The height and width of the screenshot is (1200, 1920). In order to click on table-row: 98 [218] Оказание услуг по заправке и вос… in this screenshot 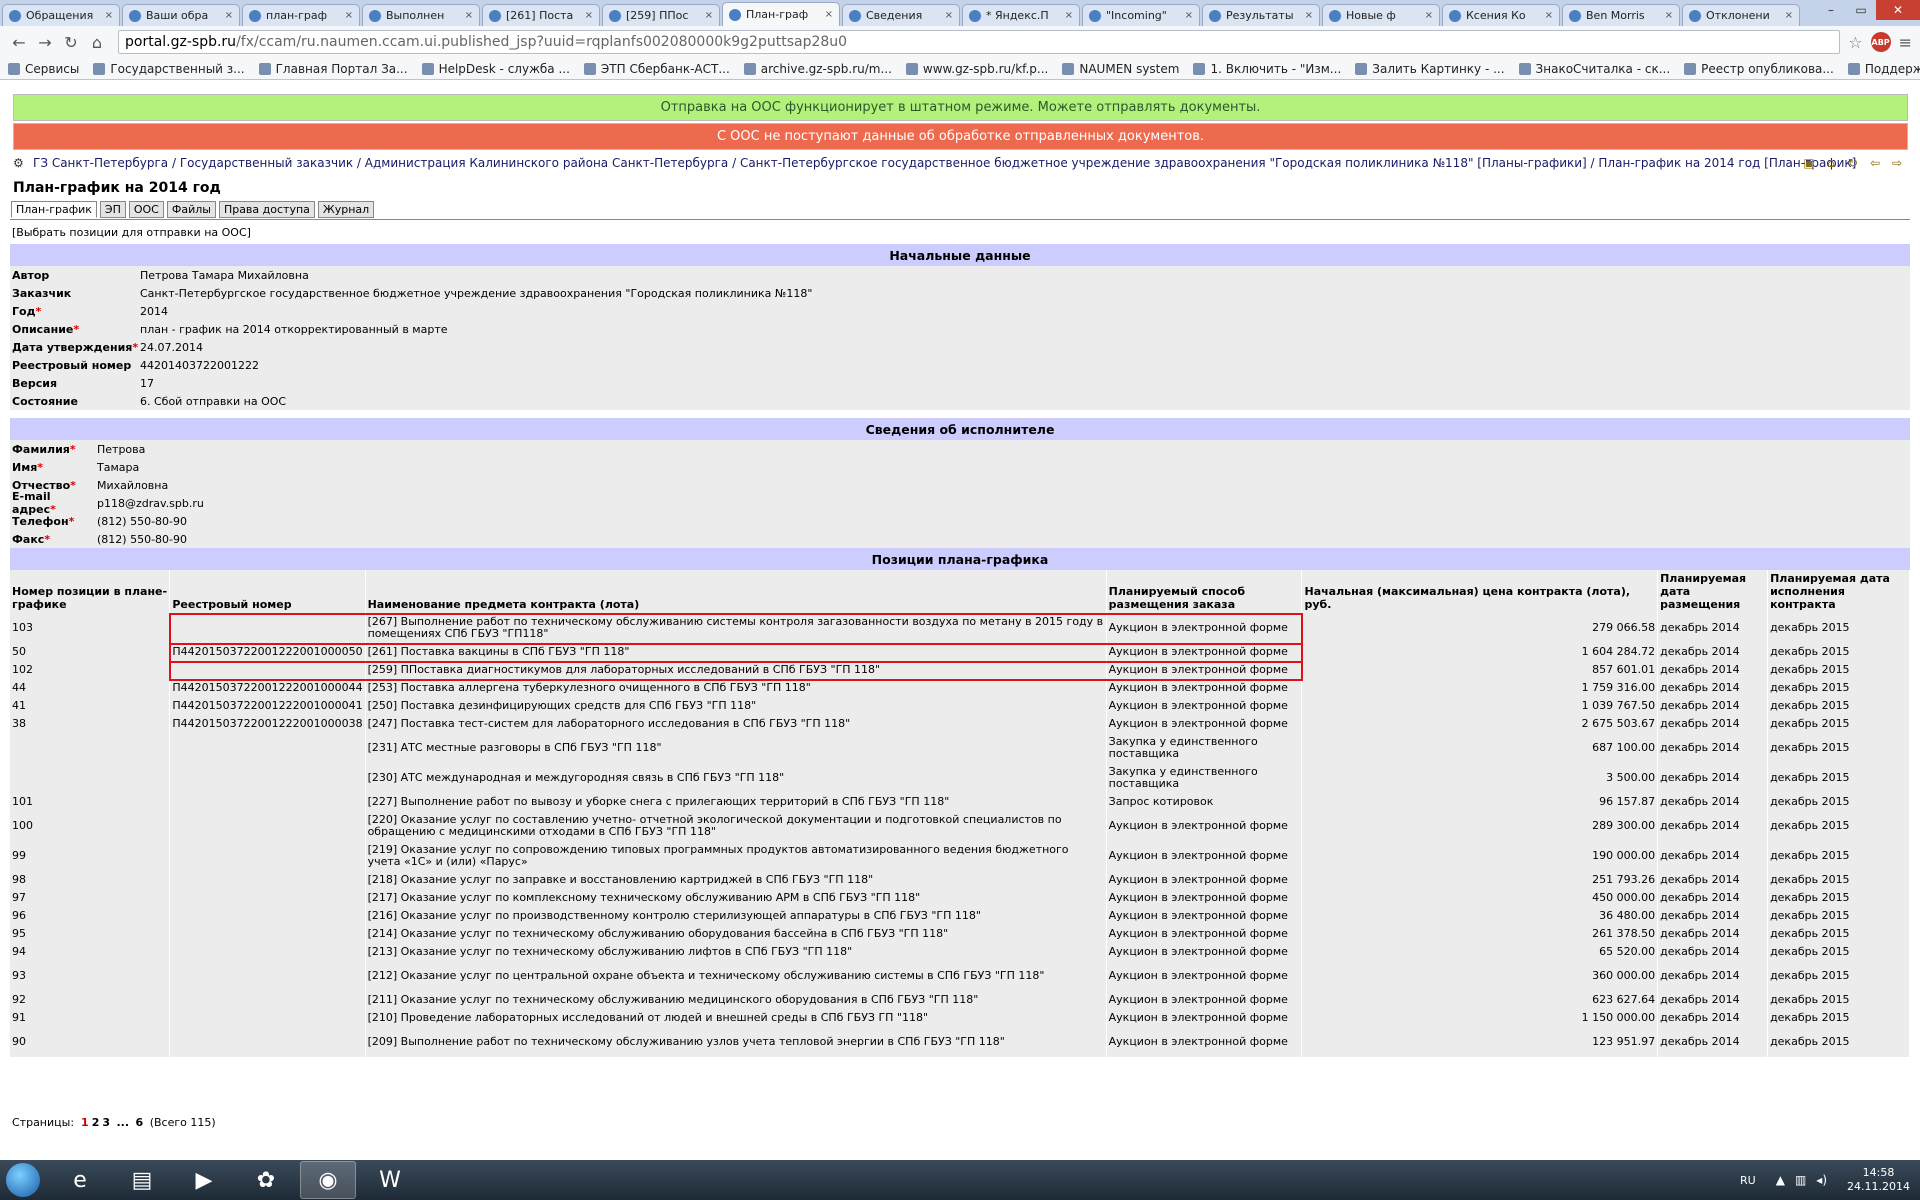, I will do `click(960, 880)`.